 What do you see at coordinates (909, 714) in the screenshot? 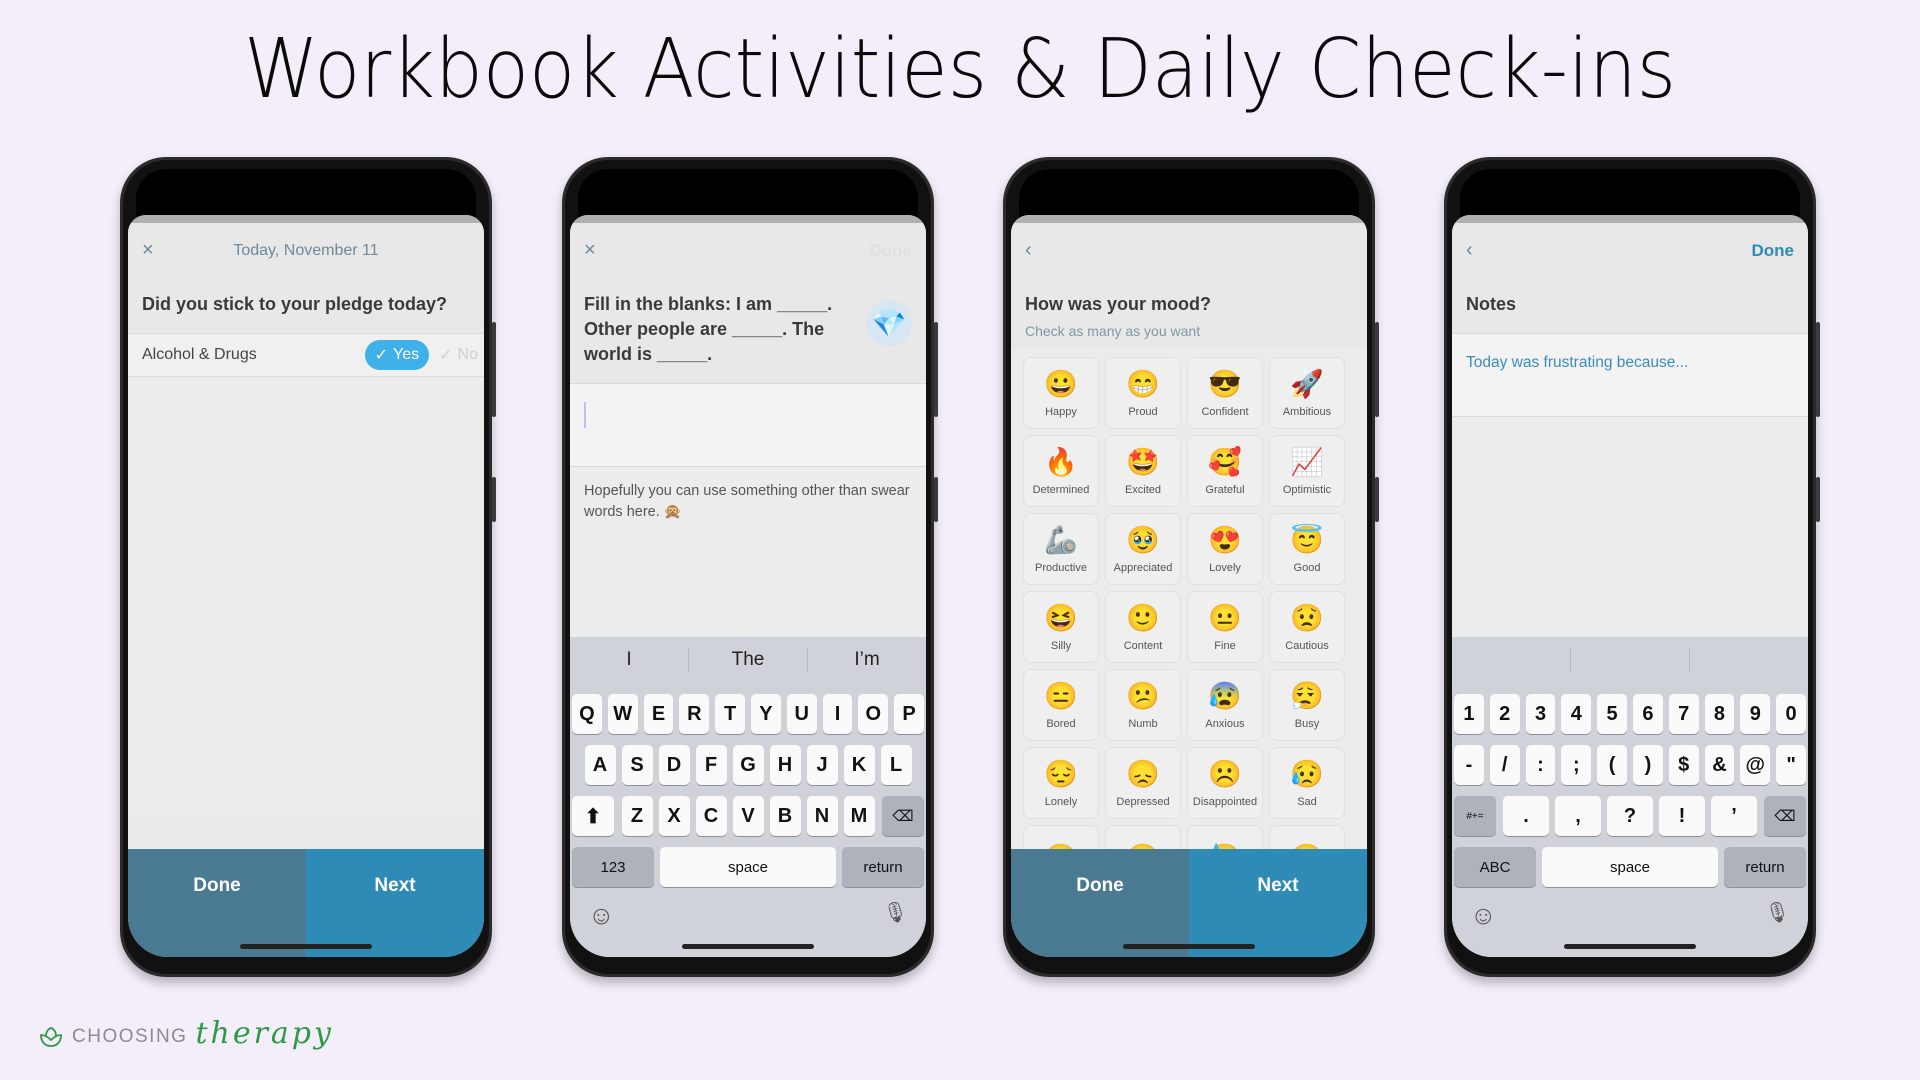
I see `key: P` at bounding box center [909, 714].